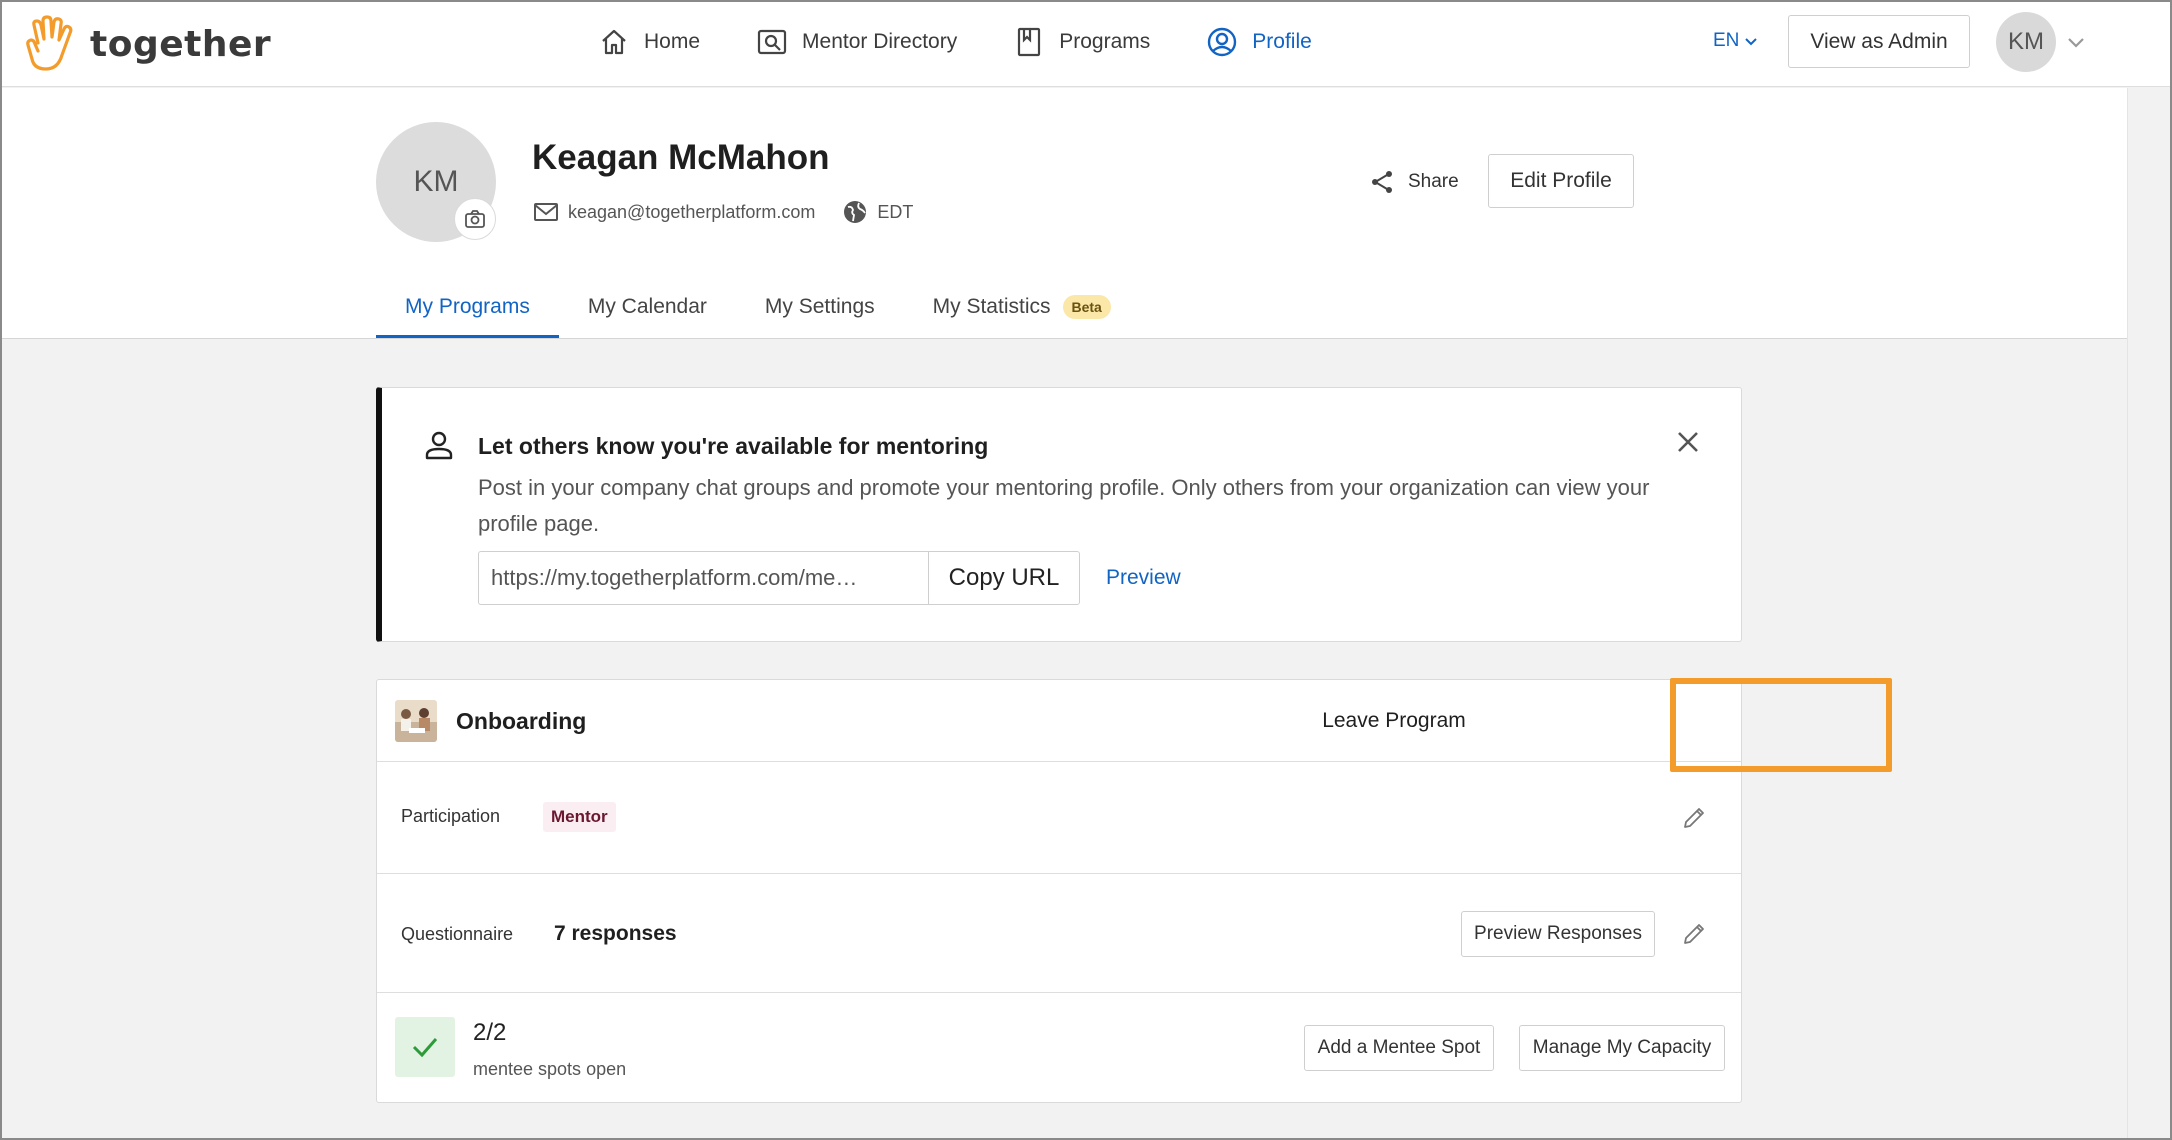 This screenshot has width=2172, height=1140. What do you see at coordinates (439, 445) in the screenshot?
I see `person-icon` at bounding box center [439, 445].